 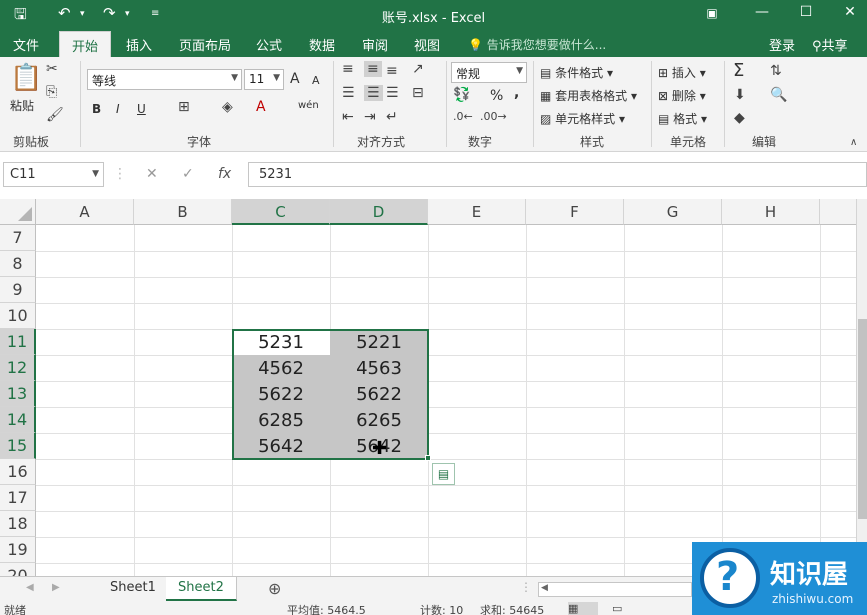 What do you see at coordinates (96, 109) in the screenshot?
I see `bold-button: B` at bounding box center [96, 109].